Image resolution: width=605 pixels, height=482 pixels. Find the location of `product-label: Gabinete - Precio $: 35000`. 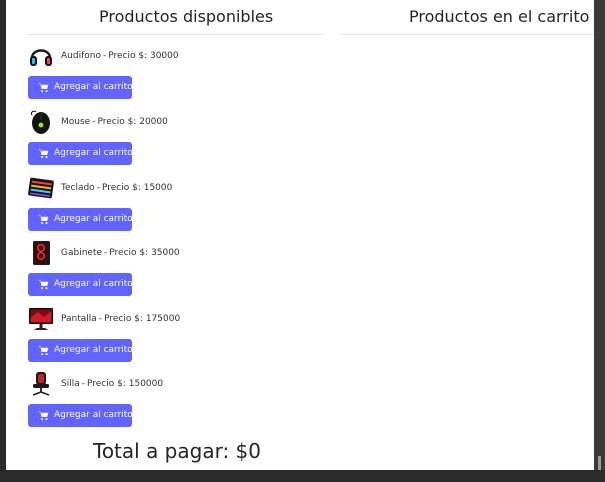

product-label: Gabinete - Precio $: 35000 is located at coordinates (120, 253).